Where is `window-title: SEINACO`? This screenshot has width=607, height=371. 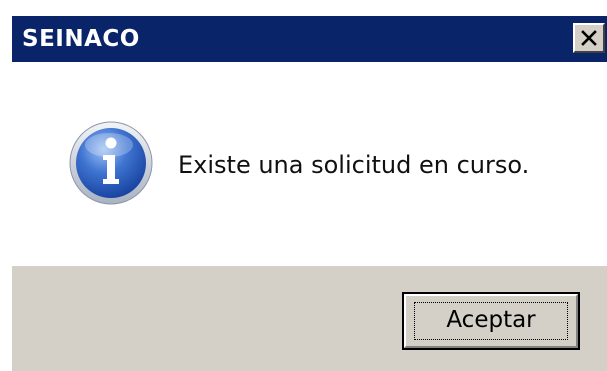 window-title: SEINACO is located at coordinates (81, 39).